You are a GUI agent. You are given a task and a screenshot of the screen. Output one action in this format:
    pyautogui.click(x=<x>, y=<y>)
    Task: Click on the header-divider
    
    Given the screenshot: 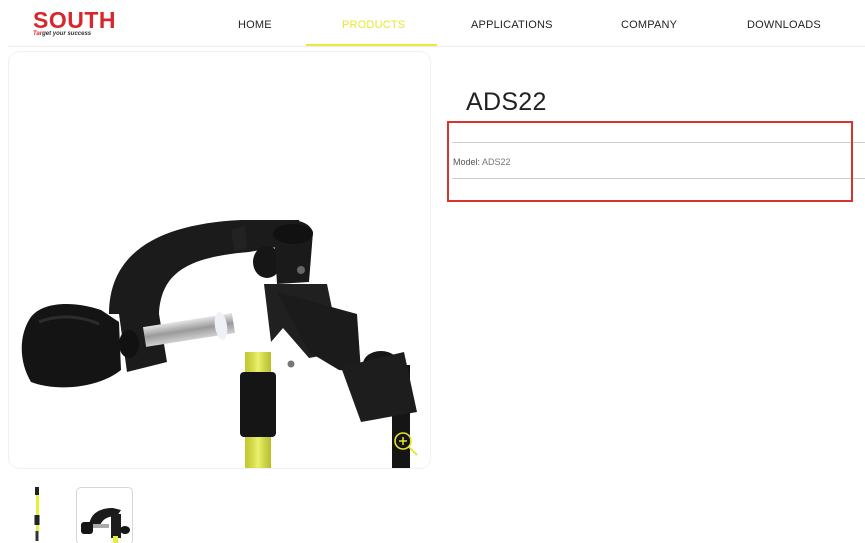 What is the action you would take?
    pyautogui.click(x=436, y=46)
    